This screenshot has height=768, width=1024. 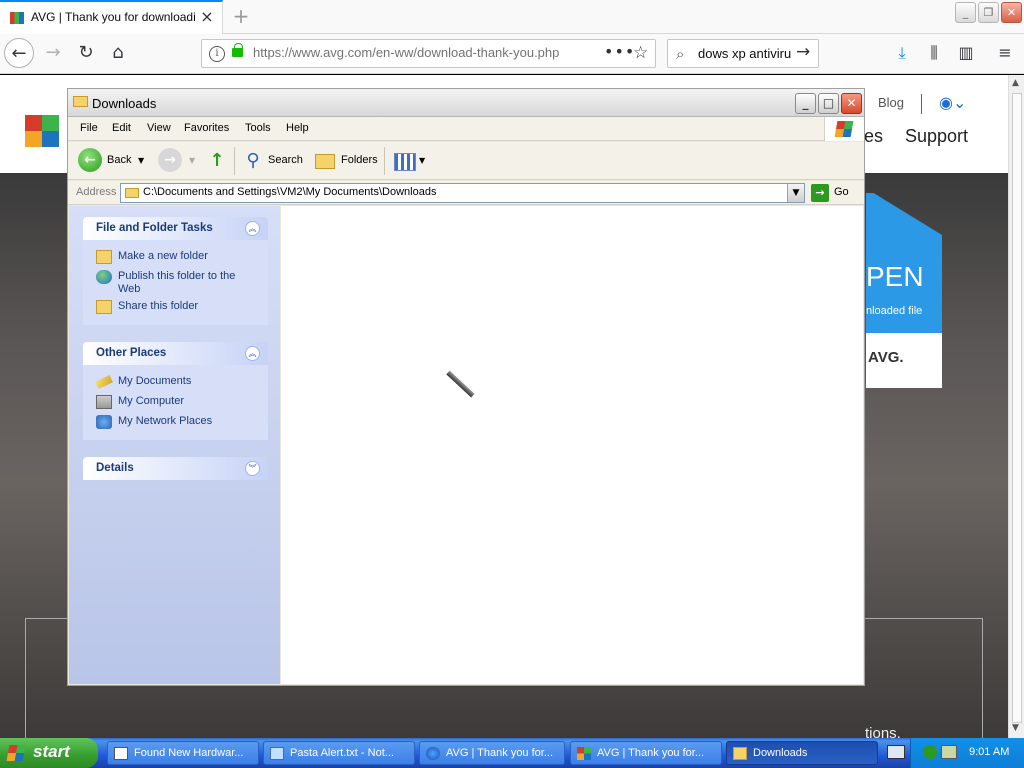 I want to click on tab-close-icon: ×, so click(x=207, y=17).